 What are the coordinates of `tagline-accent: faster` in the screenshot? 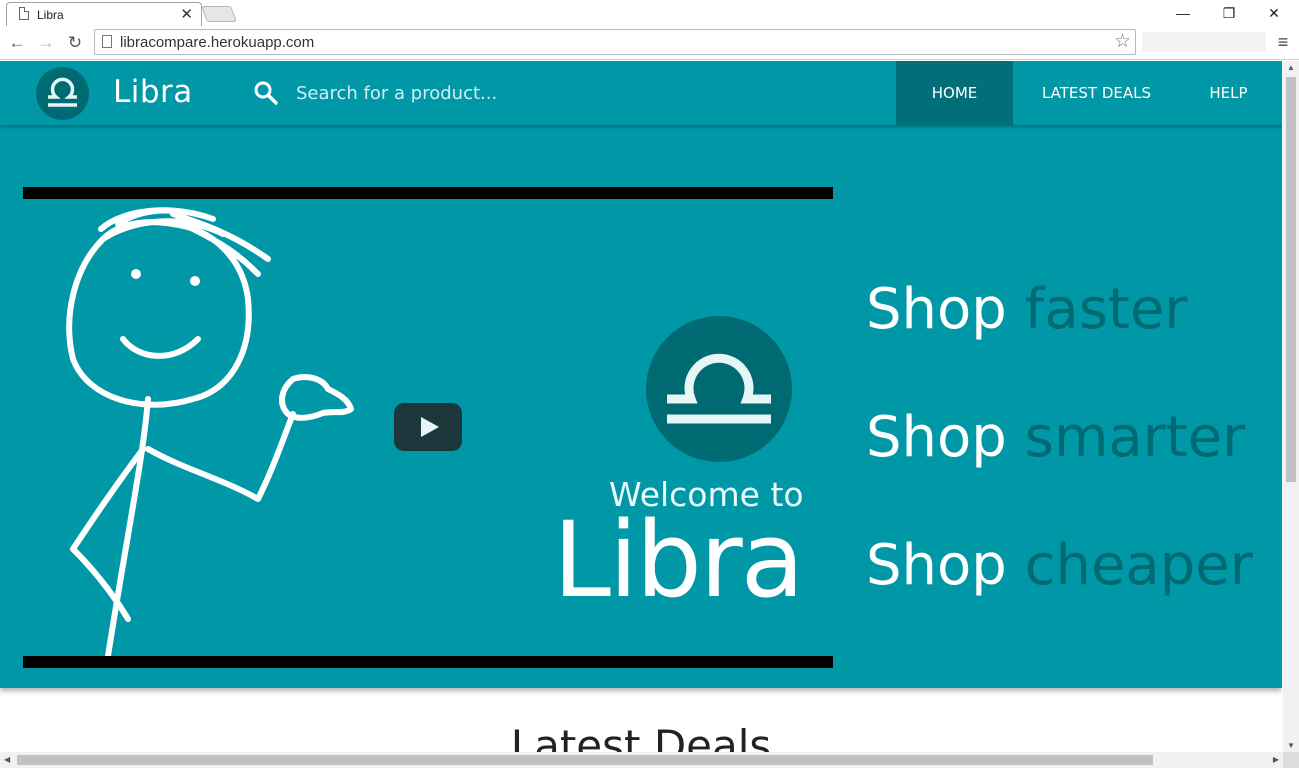 It's located at (1106, 309).